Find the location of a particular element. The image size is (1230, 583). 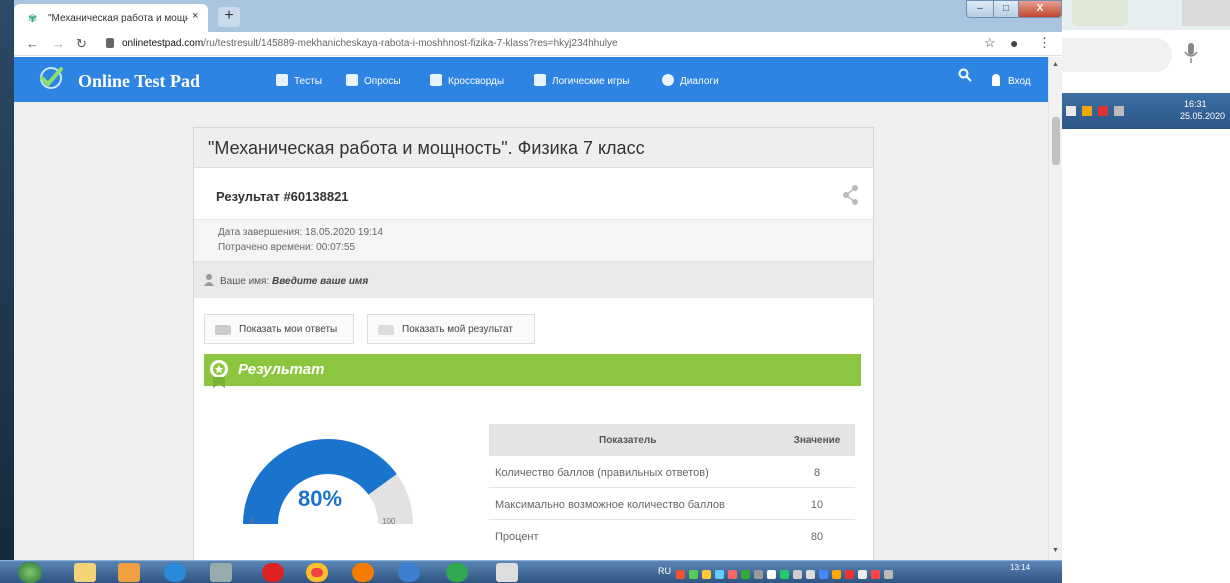

name-input-placeholder: Введите ваше имя is located at coordinates (320, 281).